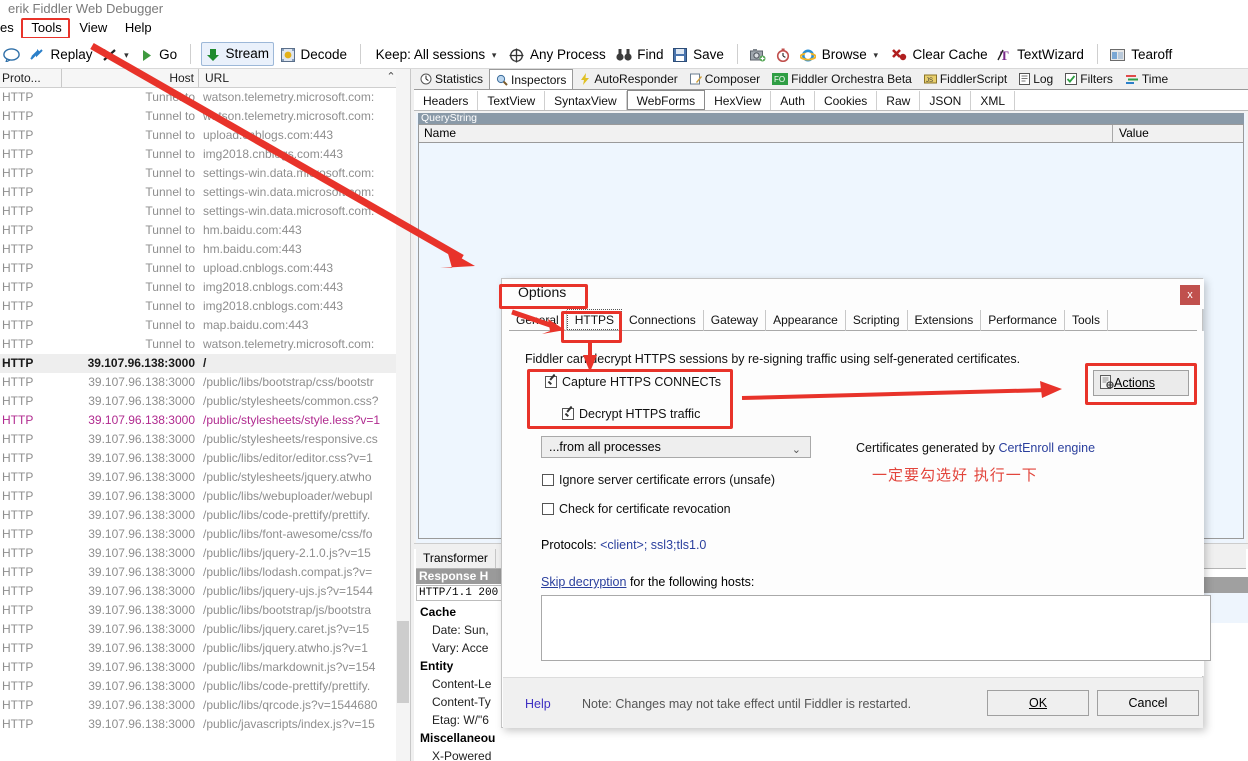  I want to click on subtab-webforms: WebForms, so click(666, 100).